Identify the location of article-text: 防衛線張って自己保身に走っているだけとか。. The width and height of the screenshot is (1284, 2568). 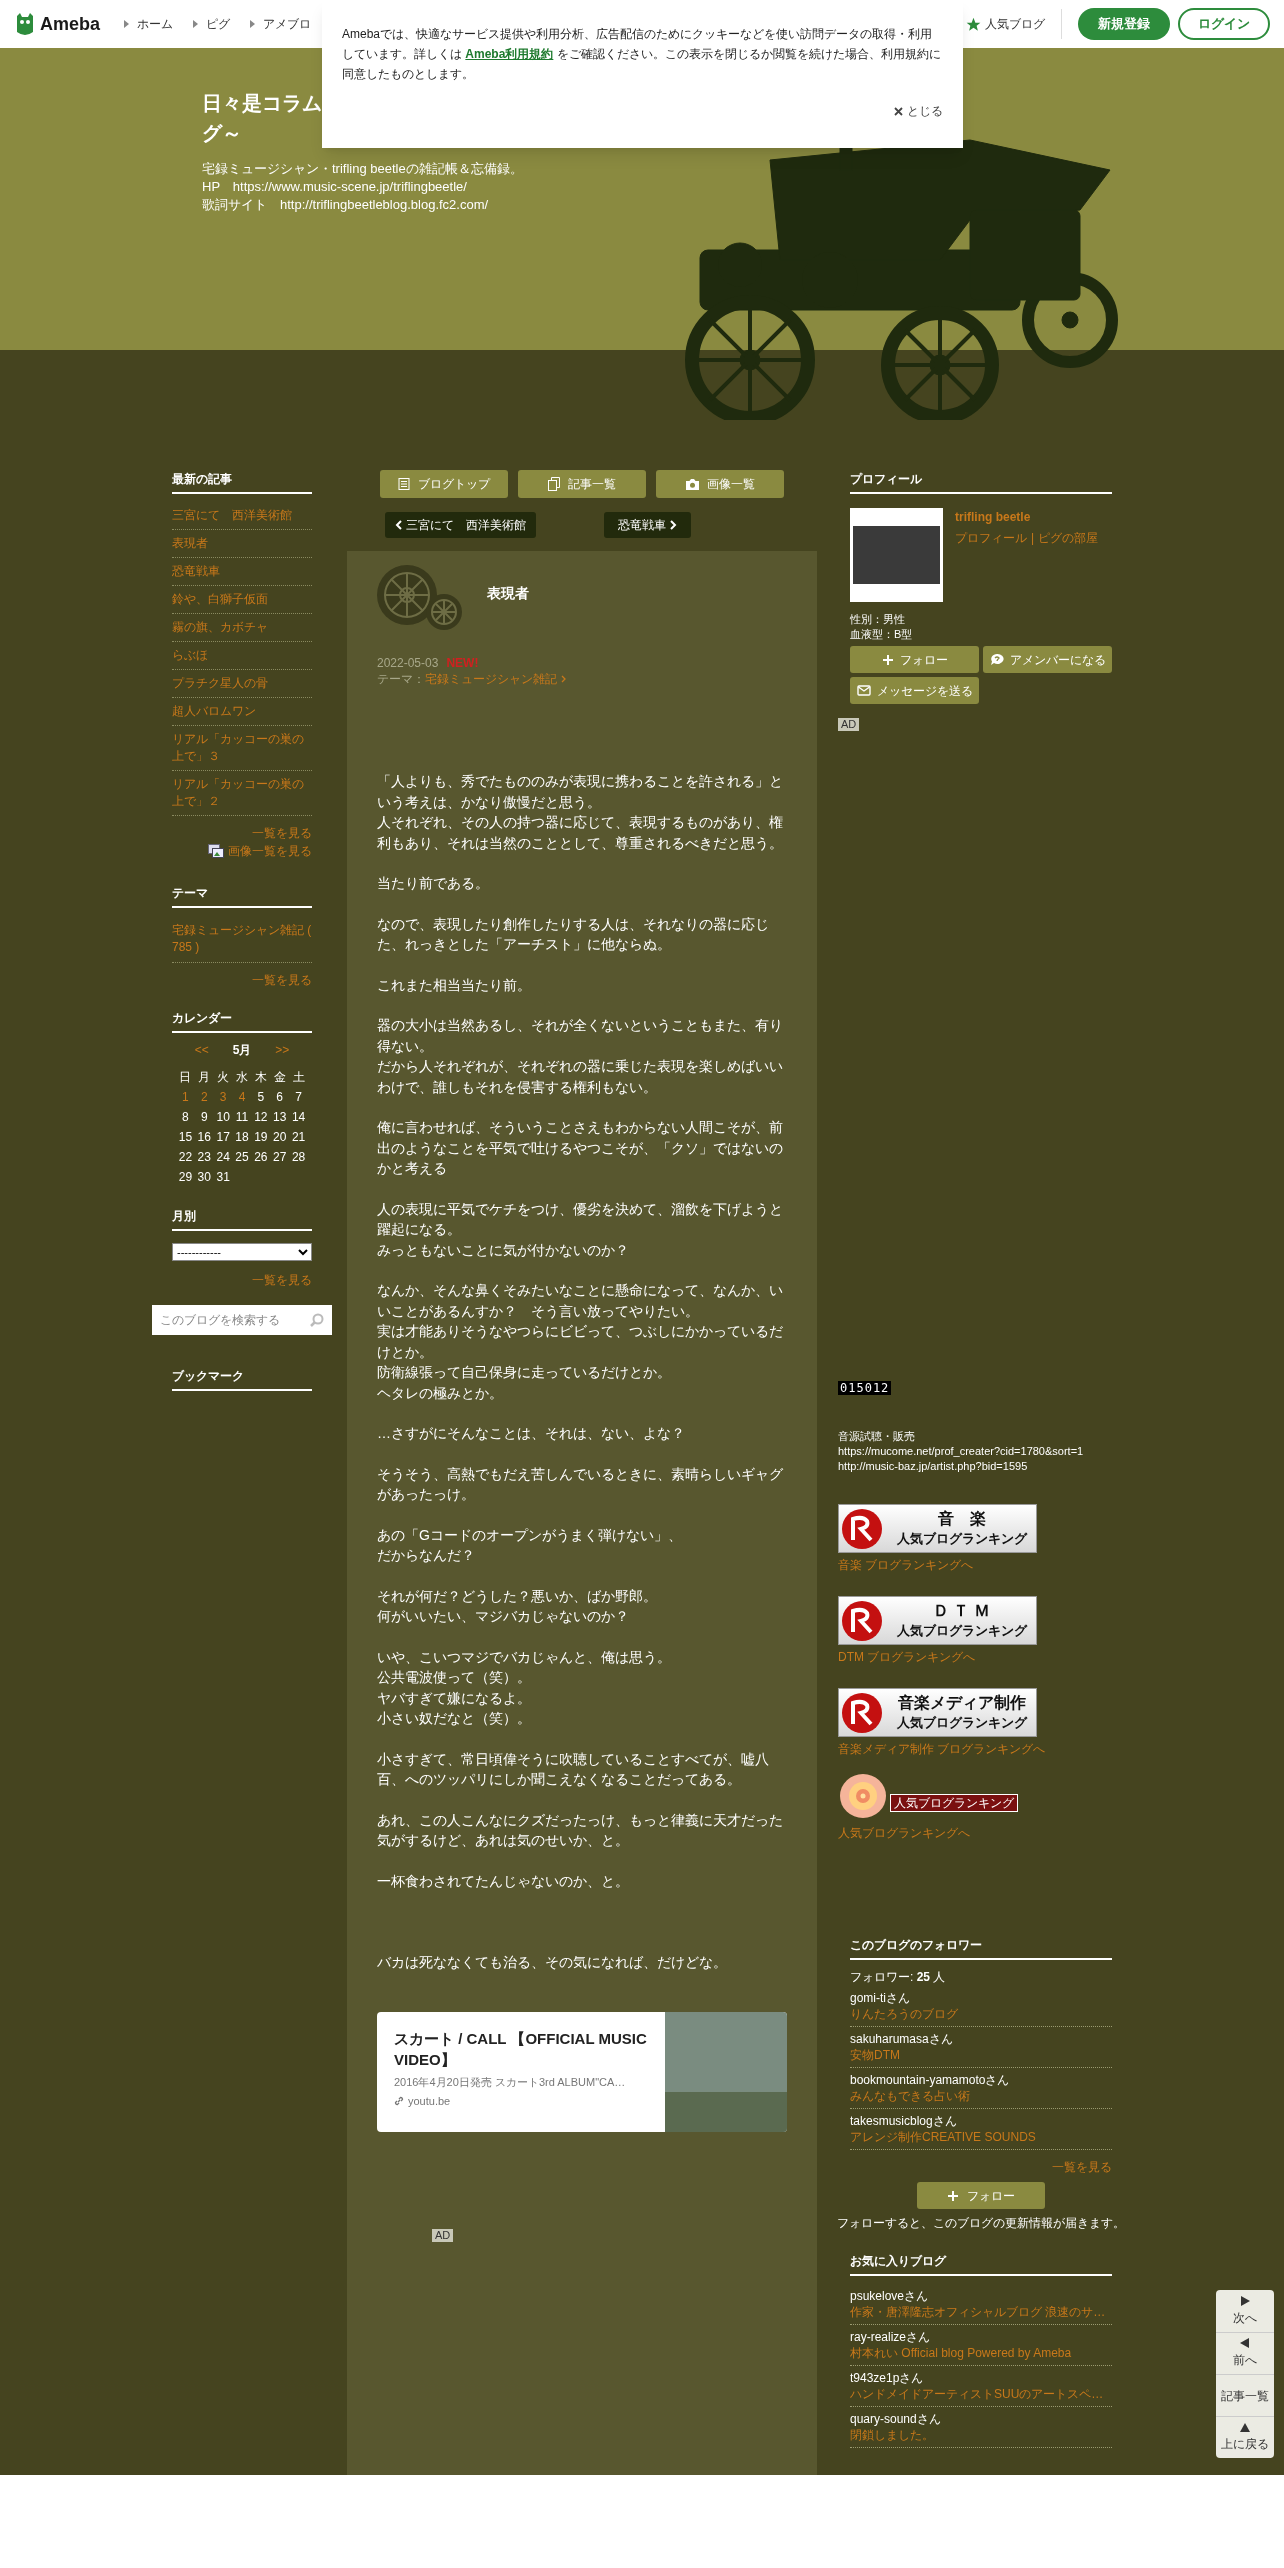
(524, 1372).